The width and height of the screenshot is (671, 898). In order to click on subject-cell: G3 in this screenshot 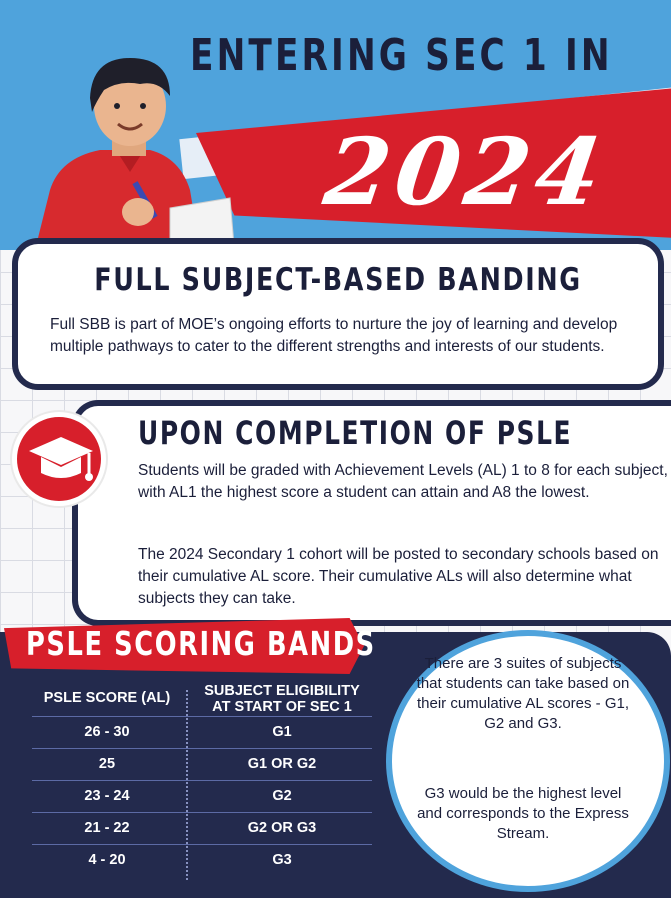, I will do `click(282, 860)`.